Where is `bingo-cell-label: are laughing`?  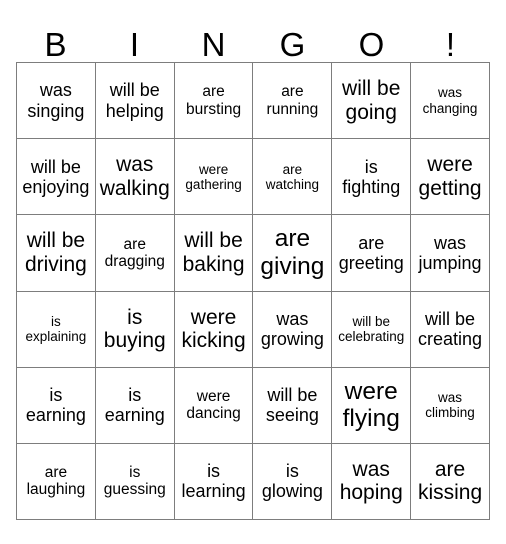
bingo-cell-label: are laughing is located at coordinates (56, 481).